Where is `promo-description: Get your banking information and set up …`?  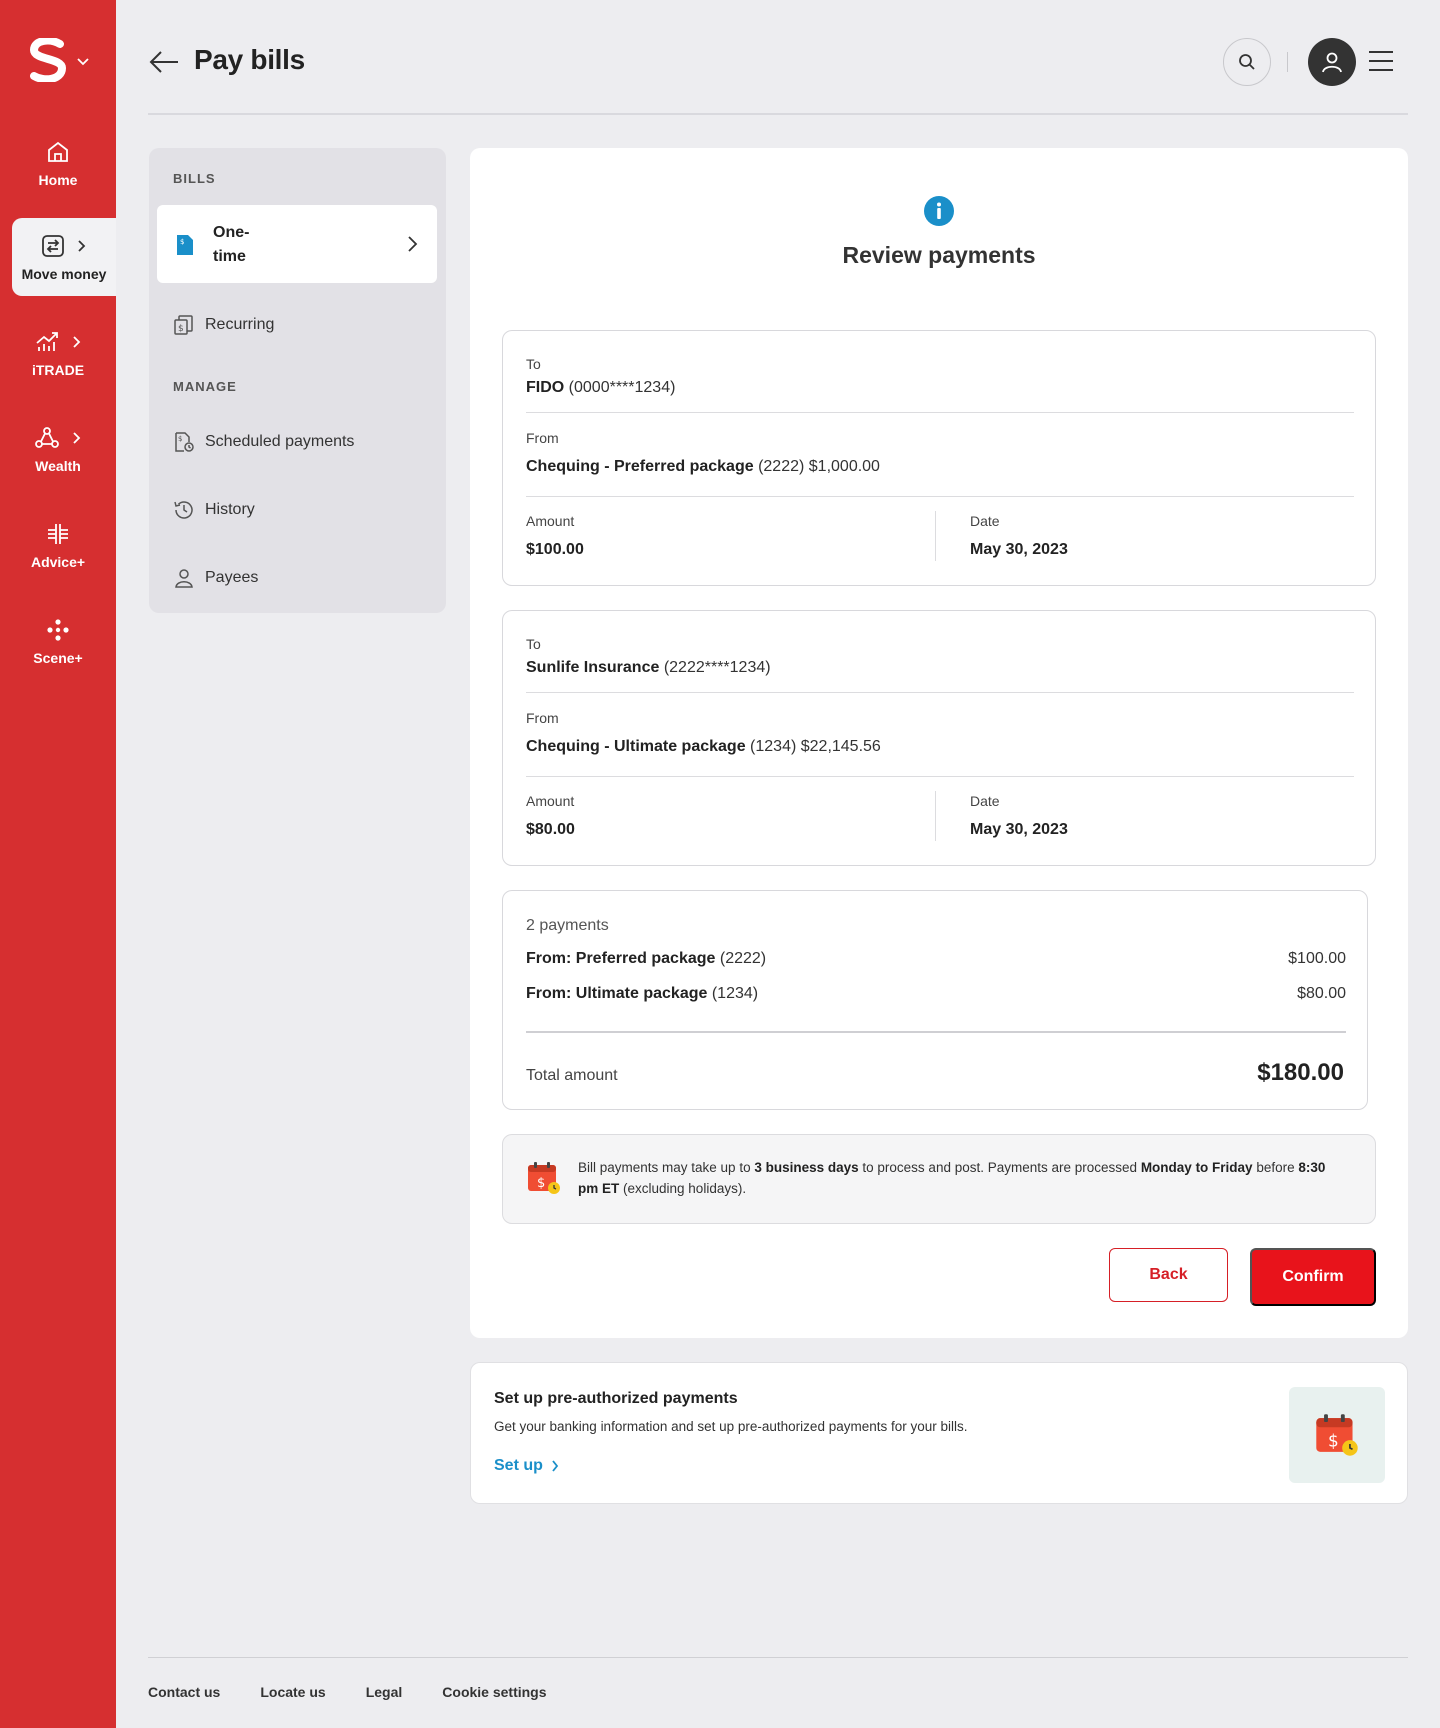
promo-description: Get your banking information and set up … is located at coordinates (731, 1426).